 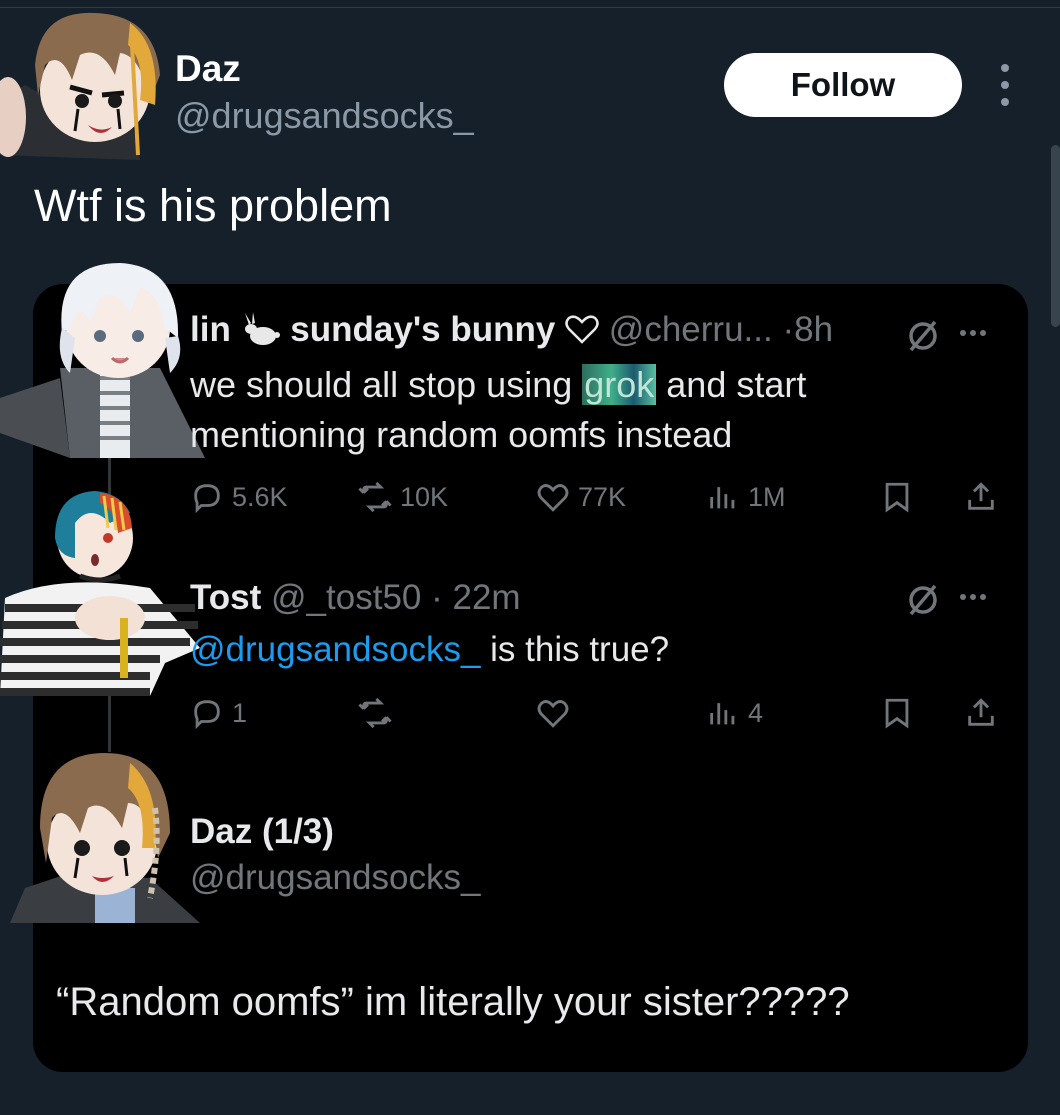 I want to click on lin-avatar, so click(x=102, y=358).